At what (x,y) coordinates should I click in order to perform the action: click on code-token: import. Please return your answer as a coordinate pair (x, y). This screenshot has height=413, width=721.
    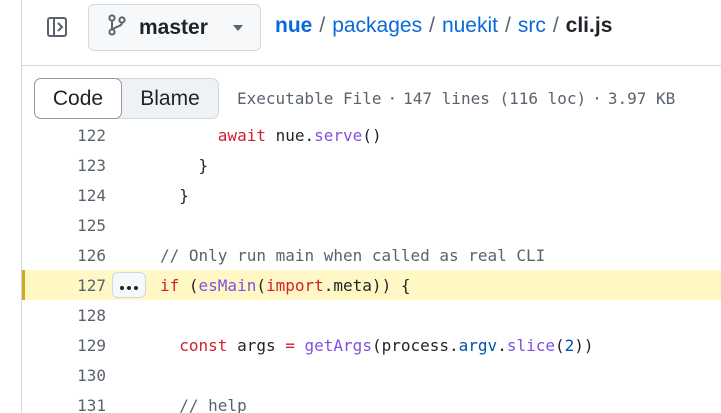
    Looking at the image, I should click on (294, 285).